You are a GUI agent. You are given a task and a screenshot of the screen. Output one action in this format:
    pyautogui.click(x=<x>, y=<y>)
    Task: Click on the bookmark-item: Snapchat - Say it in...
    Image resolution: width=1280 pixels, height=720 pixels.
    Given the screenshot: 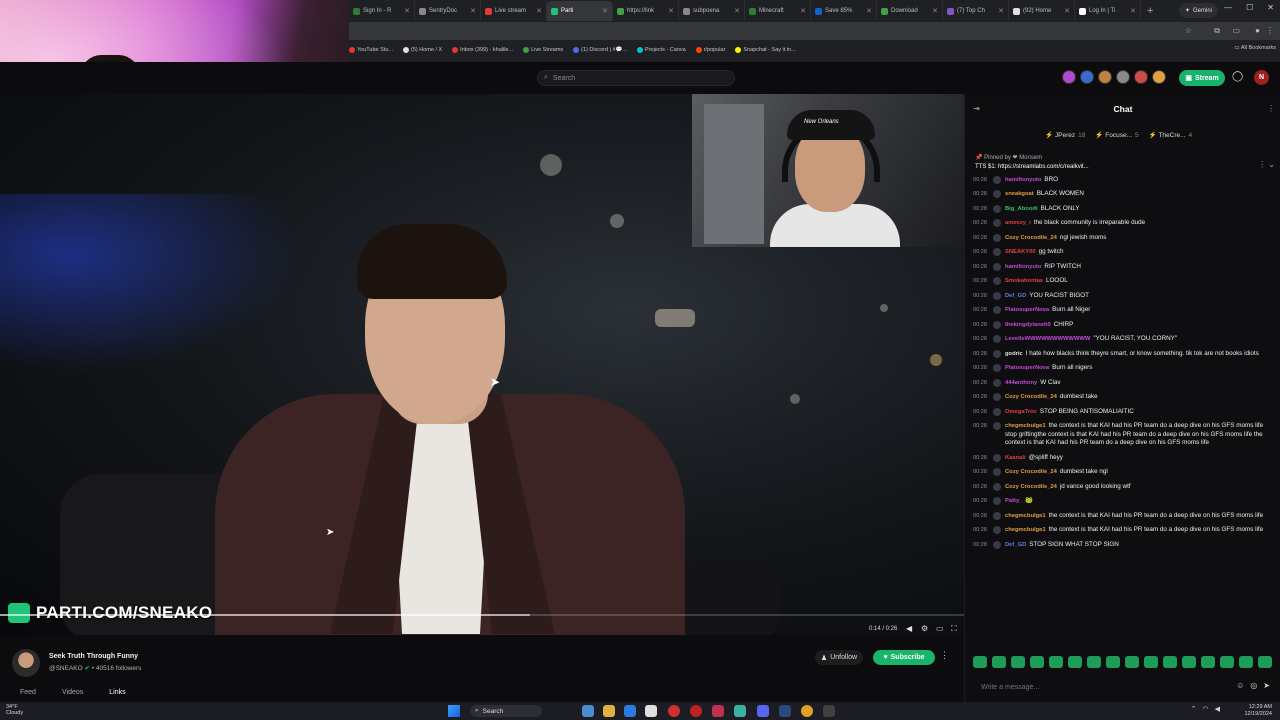 What is the action you would take?
    pyautogui.click(x=765, y=50)
    